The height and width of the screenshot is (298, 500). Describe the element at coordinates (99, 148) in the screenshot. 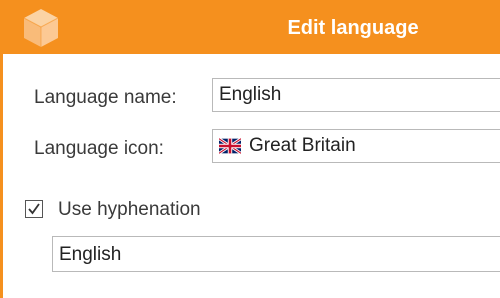

I see `language-icon-label: Language icon:` at that location.